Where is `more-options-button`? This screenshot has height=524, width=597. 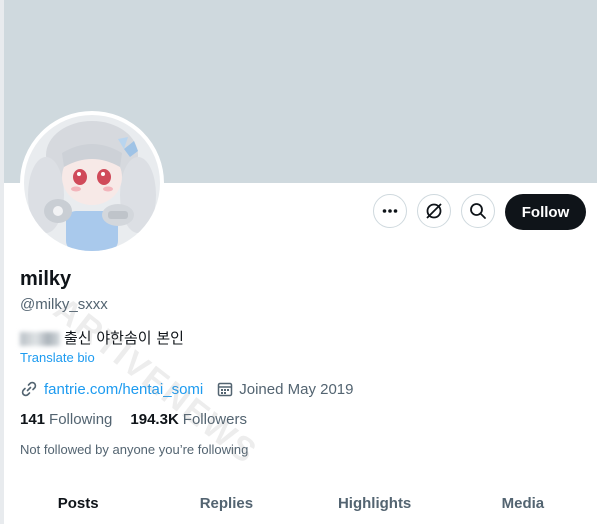 more-options-button is located at coordinates (390, 211).